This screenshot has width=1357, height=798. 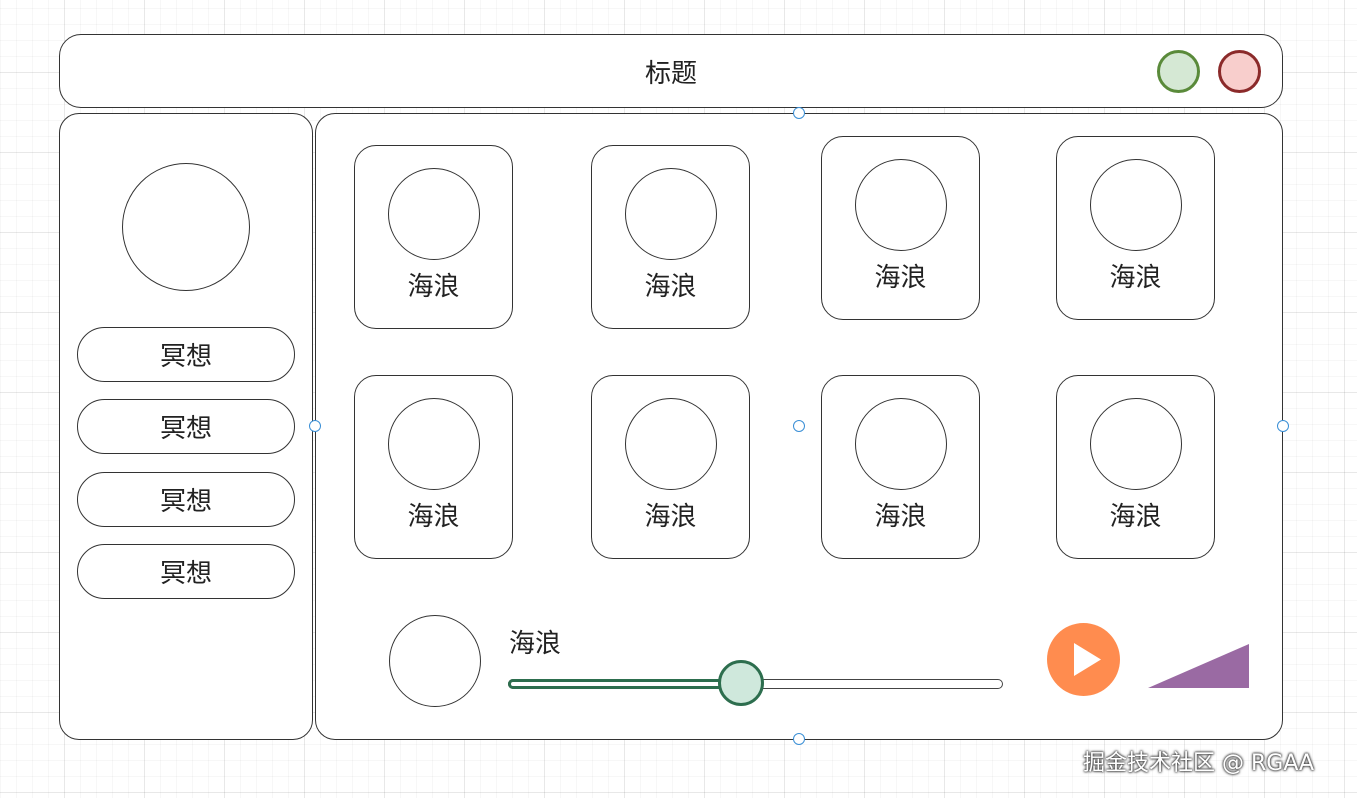 I want to click on selection-handle-left, so click(x=315, y=426).